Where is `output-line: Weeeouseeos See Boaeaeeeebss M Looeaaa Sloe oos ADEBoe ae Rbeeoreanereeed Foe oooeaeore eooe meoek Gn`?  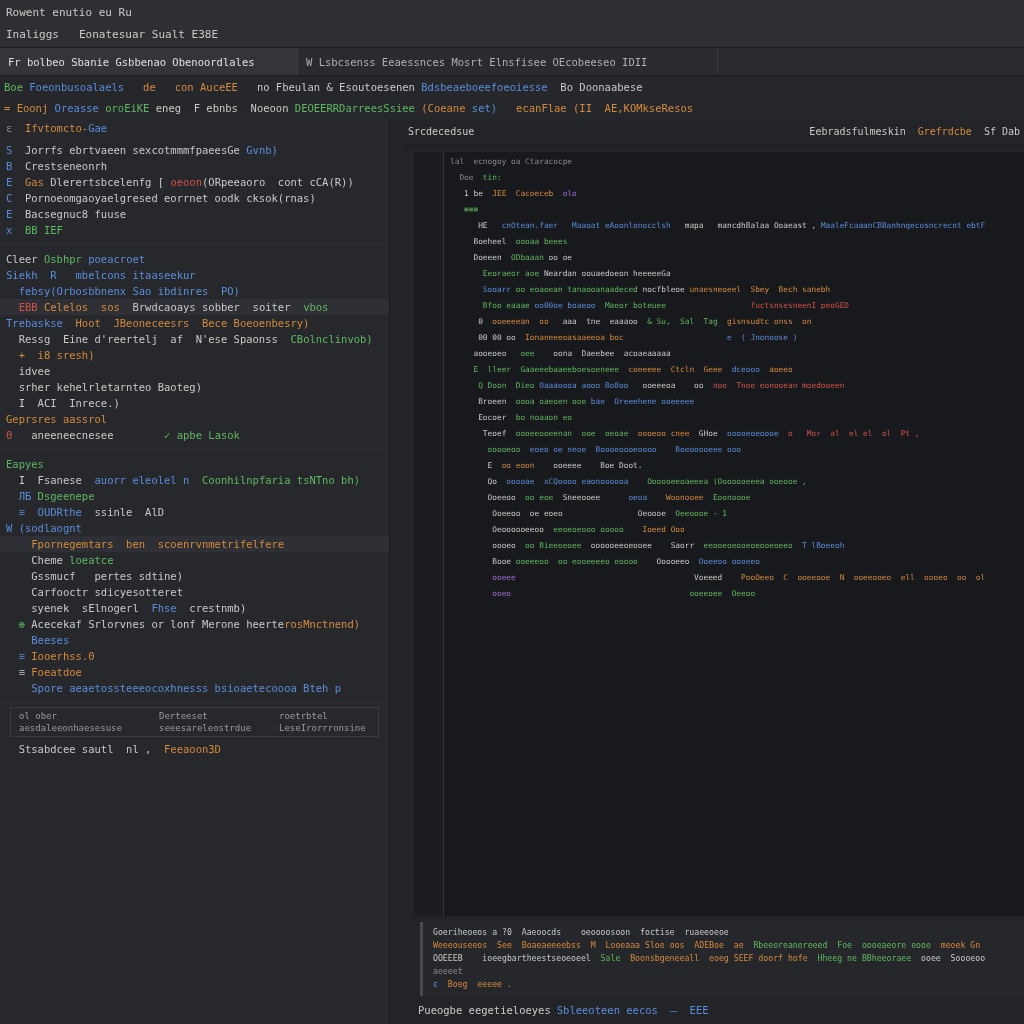 output-line: Weeeouseeos See Boaeaeeeebss M Looeaaa Sloe oos ADEBoe ae Rbeeoreanereeed Foe oooeaeore eooe meoek Gn is located at coordinates (707, 945).